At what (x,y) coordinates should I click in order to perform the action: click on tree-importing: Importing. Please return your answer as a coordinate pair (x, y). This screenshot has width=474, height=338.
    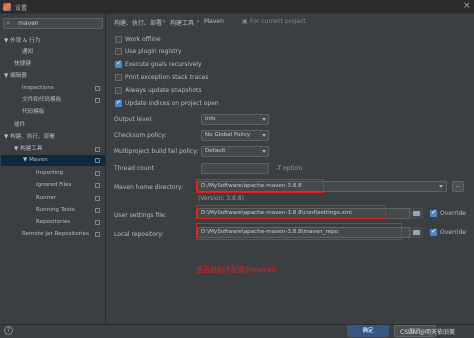
    Looking at the image, I should click on (49, 173).